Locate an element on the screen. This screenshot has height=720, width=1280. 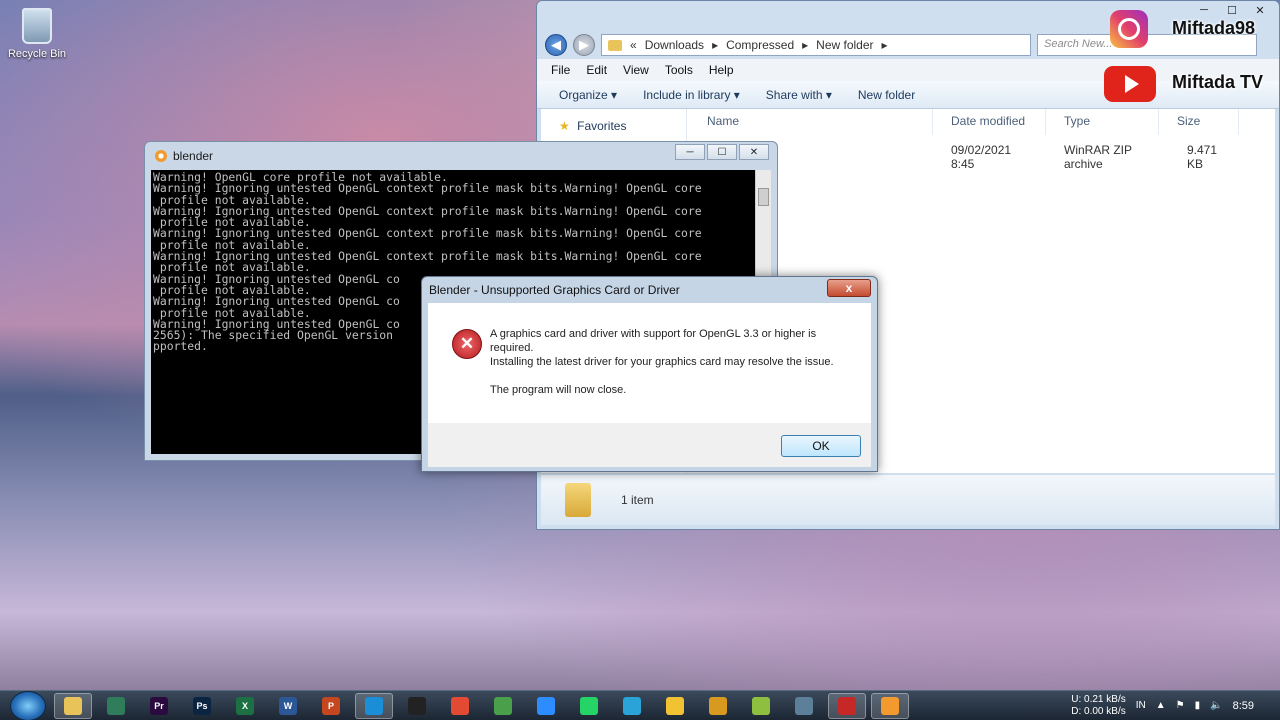
taskbar-app: Ps is located at coordinates (202, 706).